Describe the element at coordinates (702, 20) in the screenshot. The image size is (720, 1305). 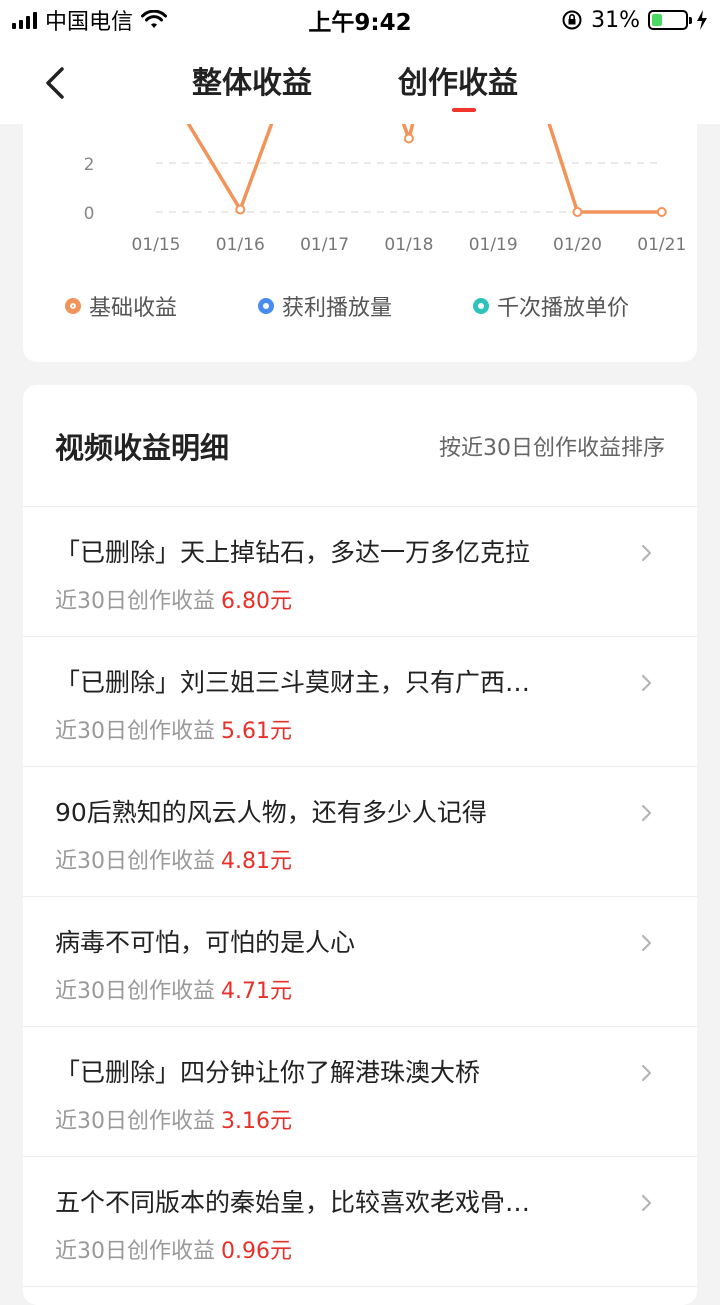
I see `charging-icon` at that location.